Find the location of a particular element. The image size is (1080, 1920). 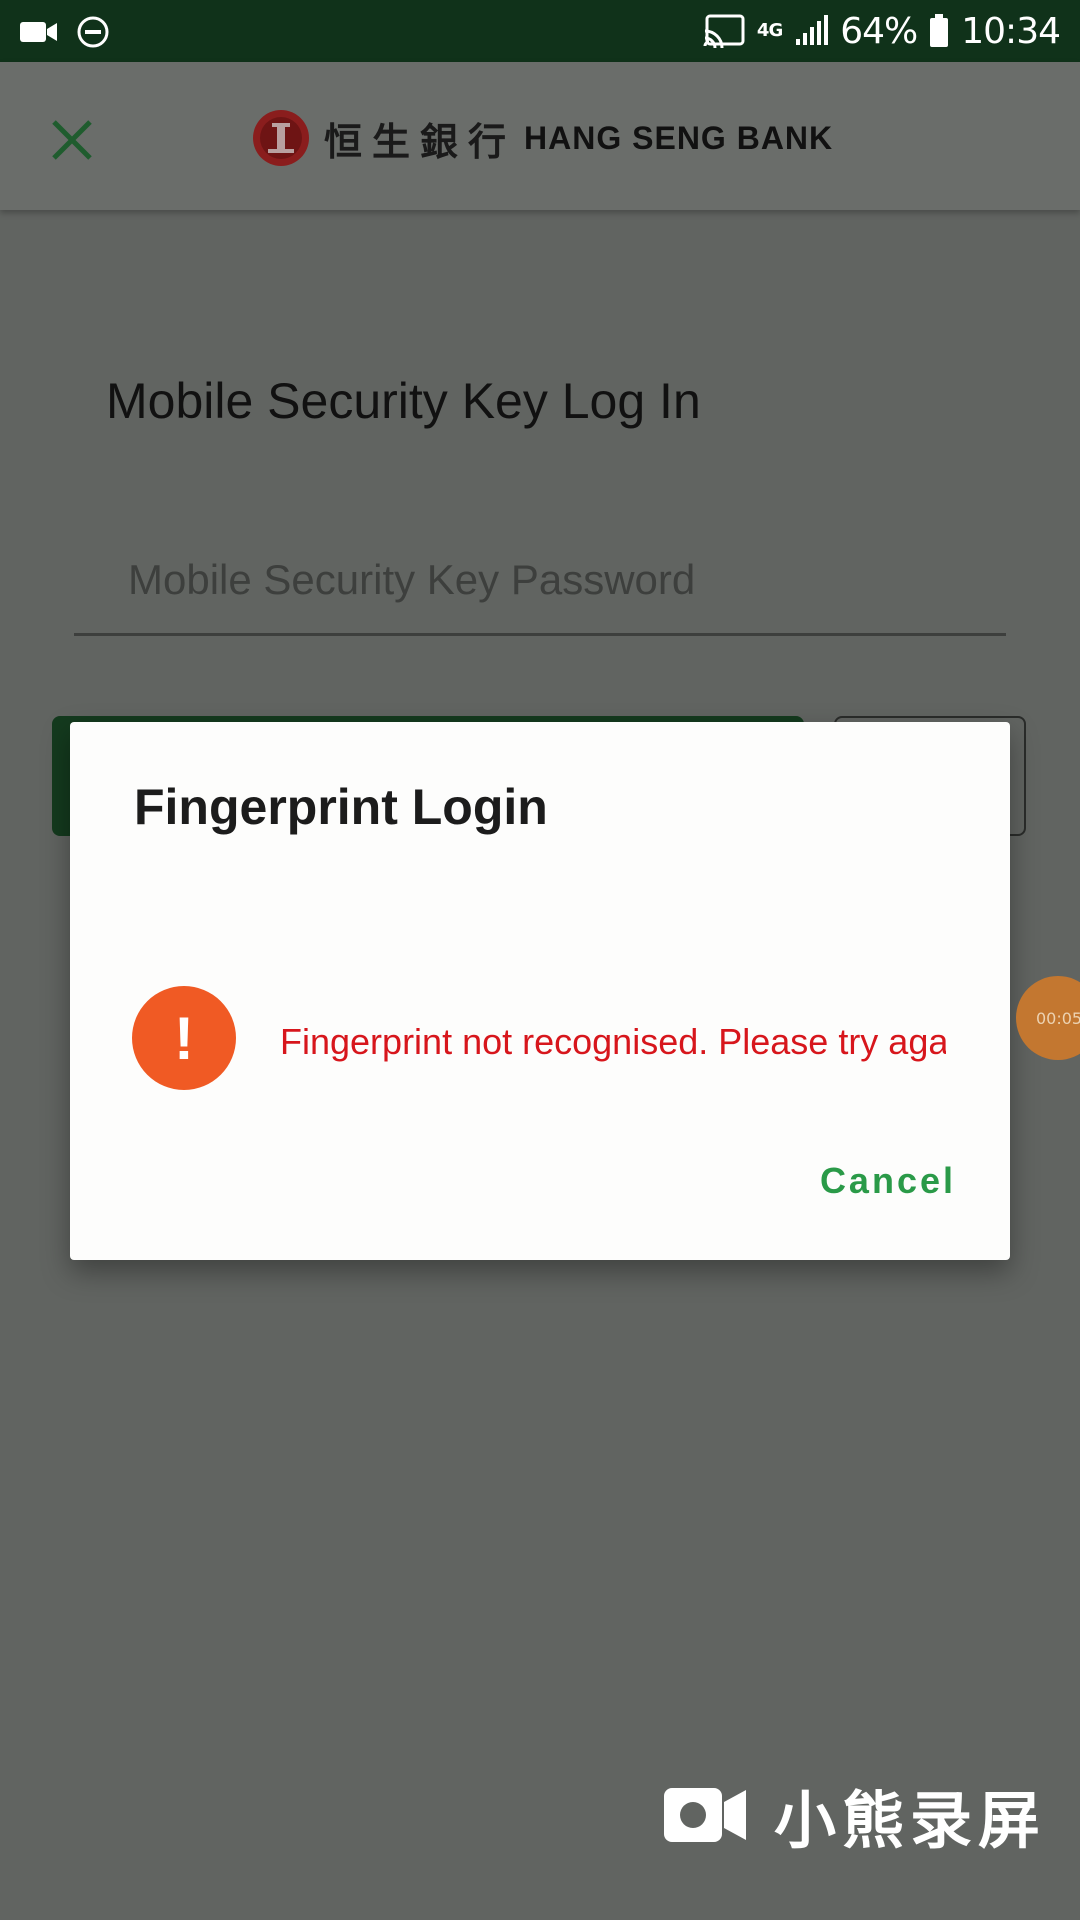

password-input is located at coordinates (540, 581).